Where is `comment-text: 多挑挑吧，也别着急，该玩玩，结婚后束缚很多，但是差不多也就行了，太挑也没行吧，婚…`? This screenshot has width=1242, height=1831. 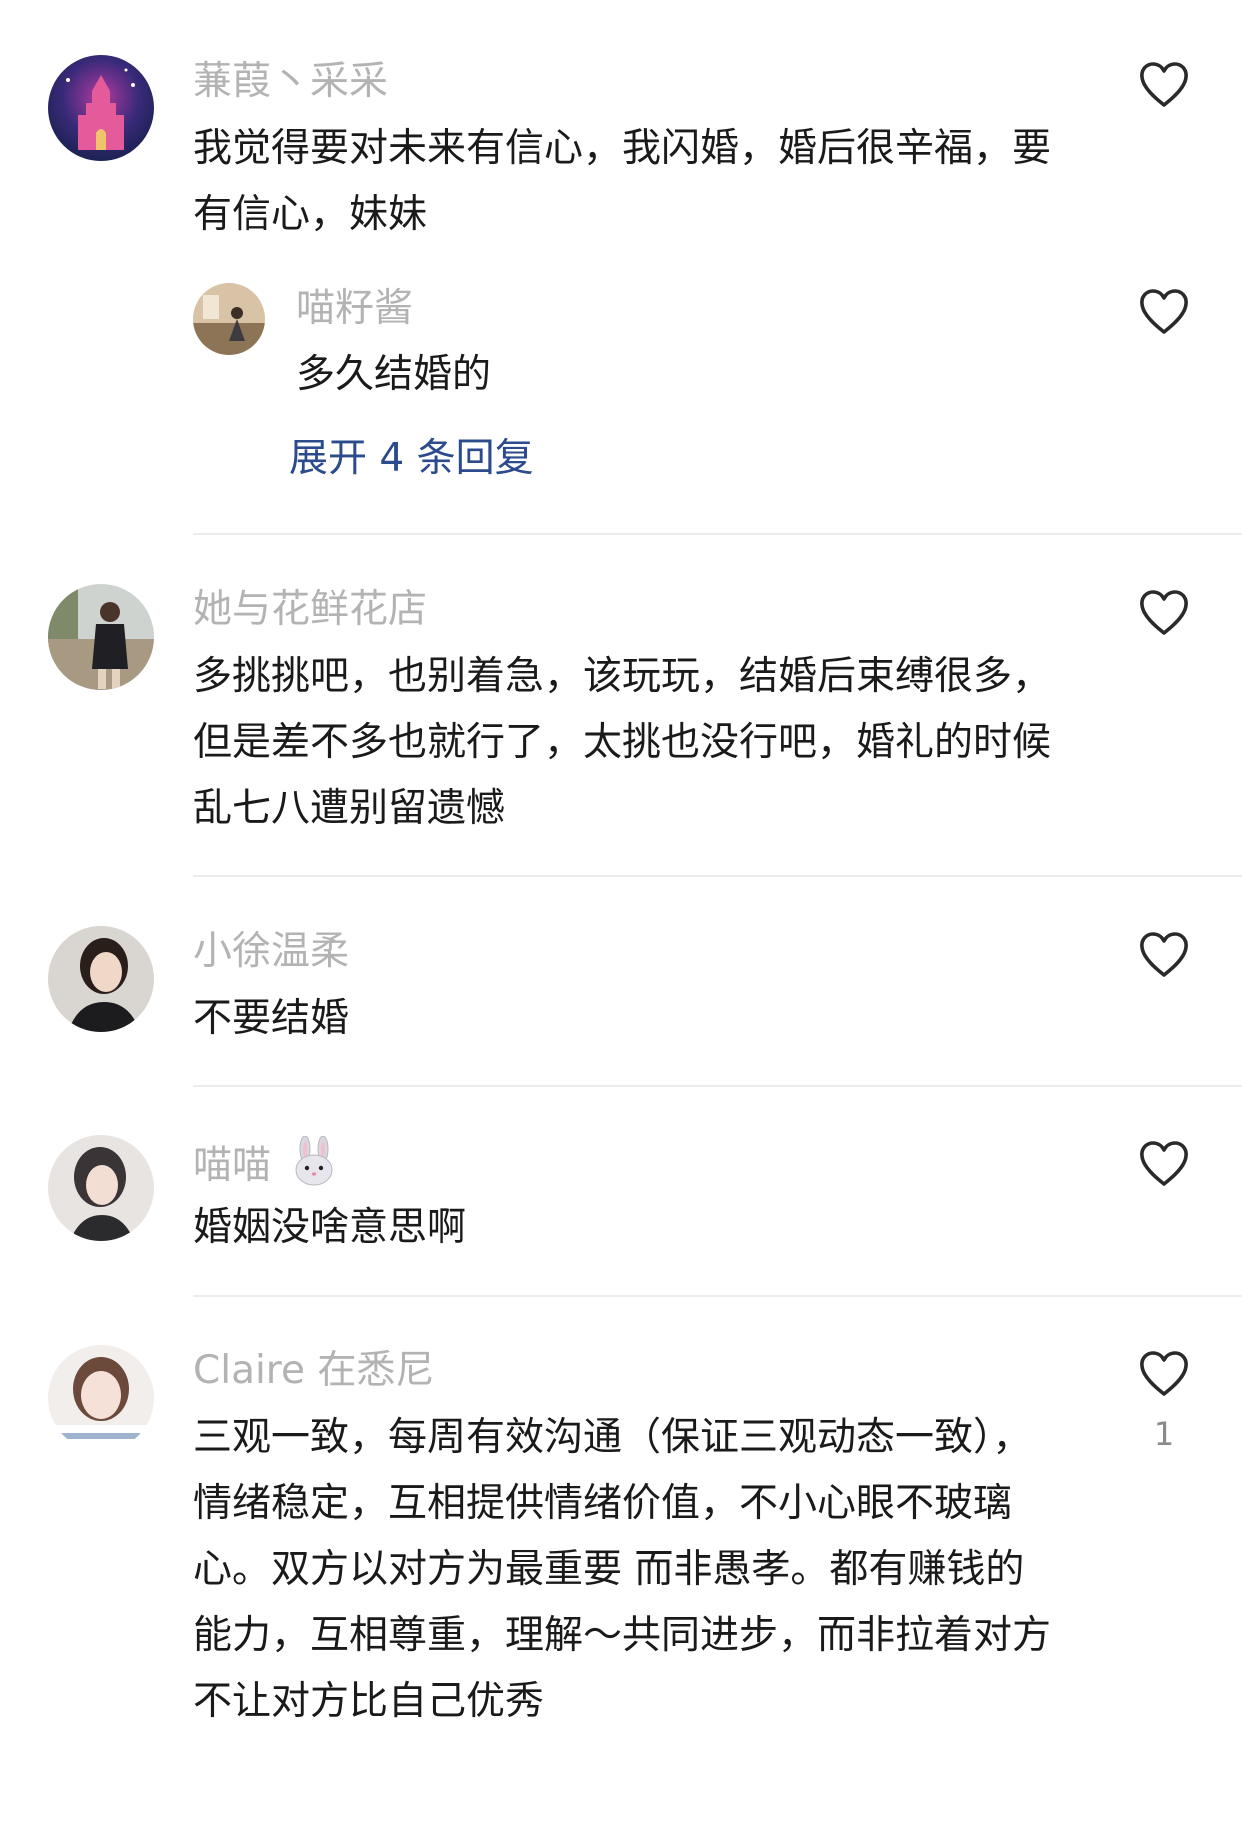 comment-text: 多挑挑吧，也别着急，该玩玩，结婚后束缚很多，但是差不多也就行了，太挑也没行吧，婚… is located at coordinates (622, 742).